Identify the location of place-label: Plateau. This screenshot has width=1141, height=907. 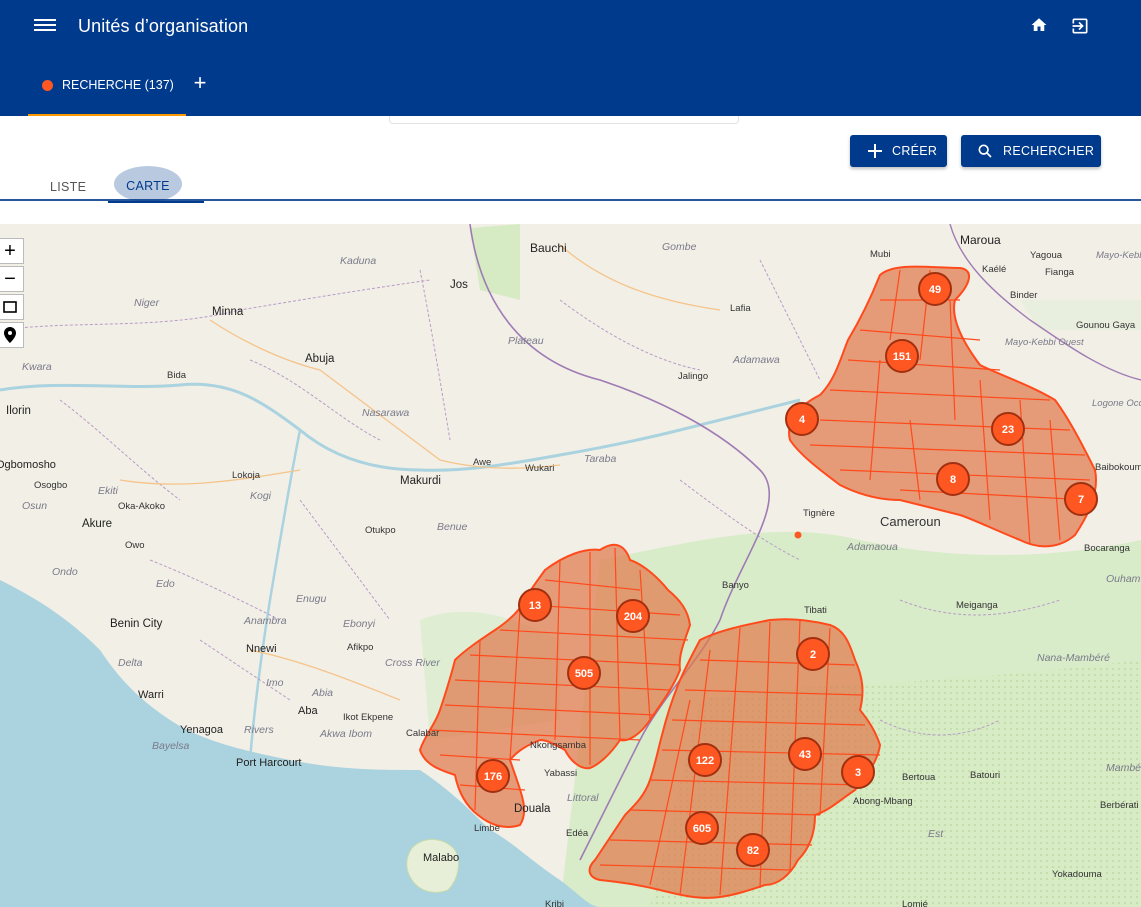
(526, 341).